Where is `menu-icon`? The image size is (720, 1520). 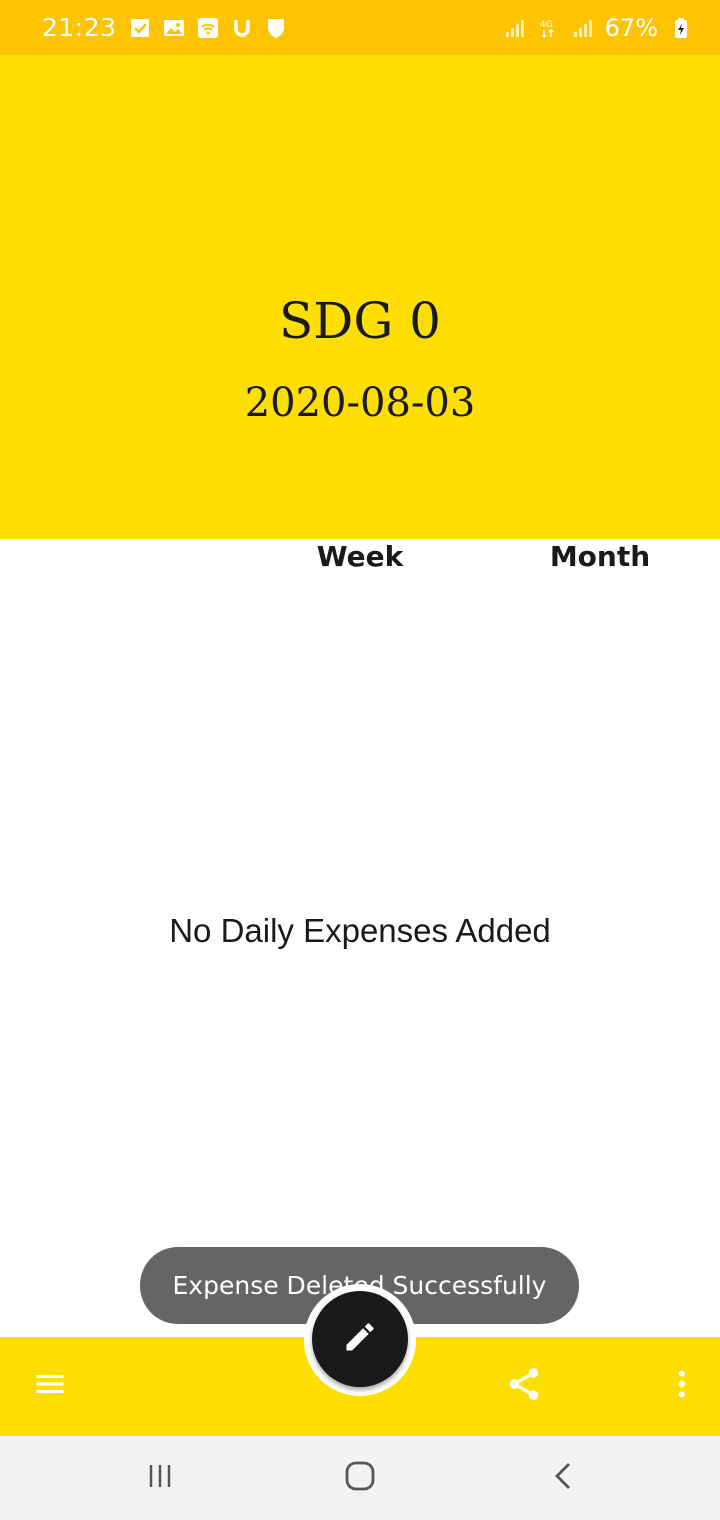 menu-icon is located at coordinates (50, 1386).